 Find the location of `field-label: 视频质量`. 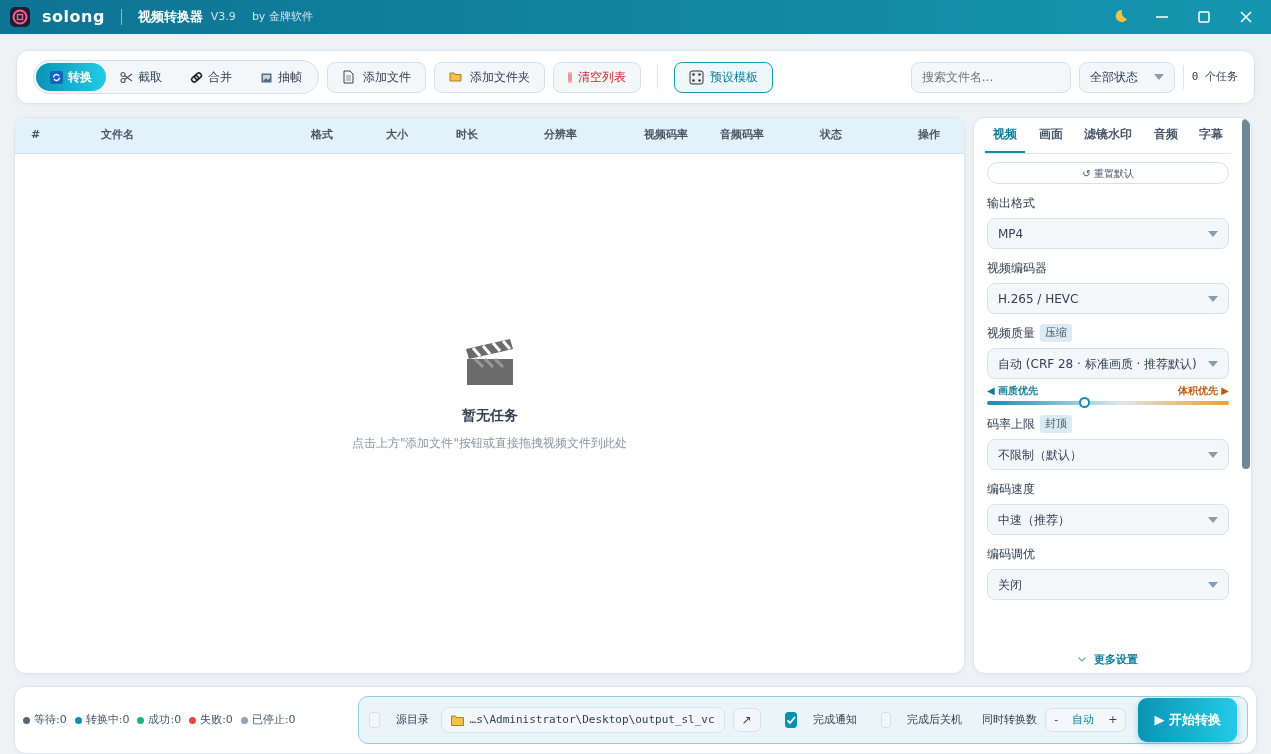

field-label: 视频质量 is located at coordinates (1011, 333).